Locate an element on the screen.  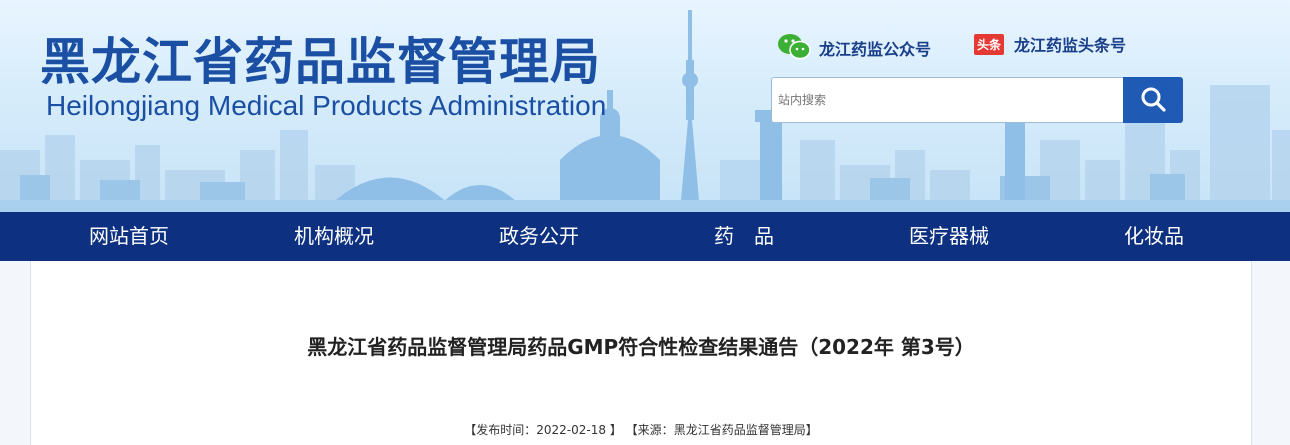
publish-date: 2022-02-18 is located at coordinates (571, 430).